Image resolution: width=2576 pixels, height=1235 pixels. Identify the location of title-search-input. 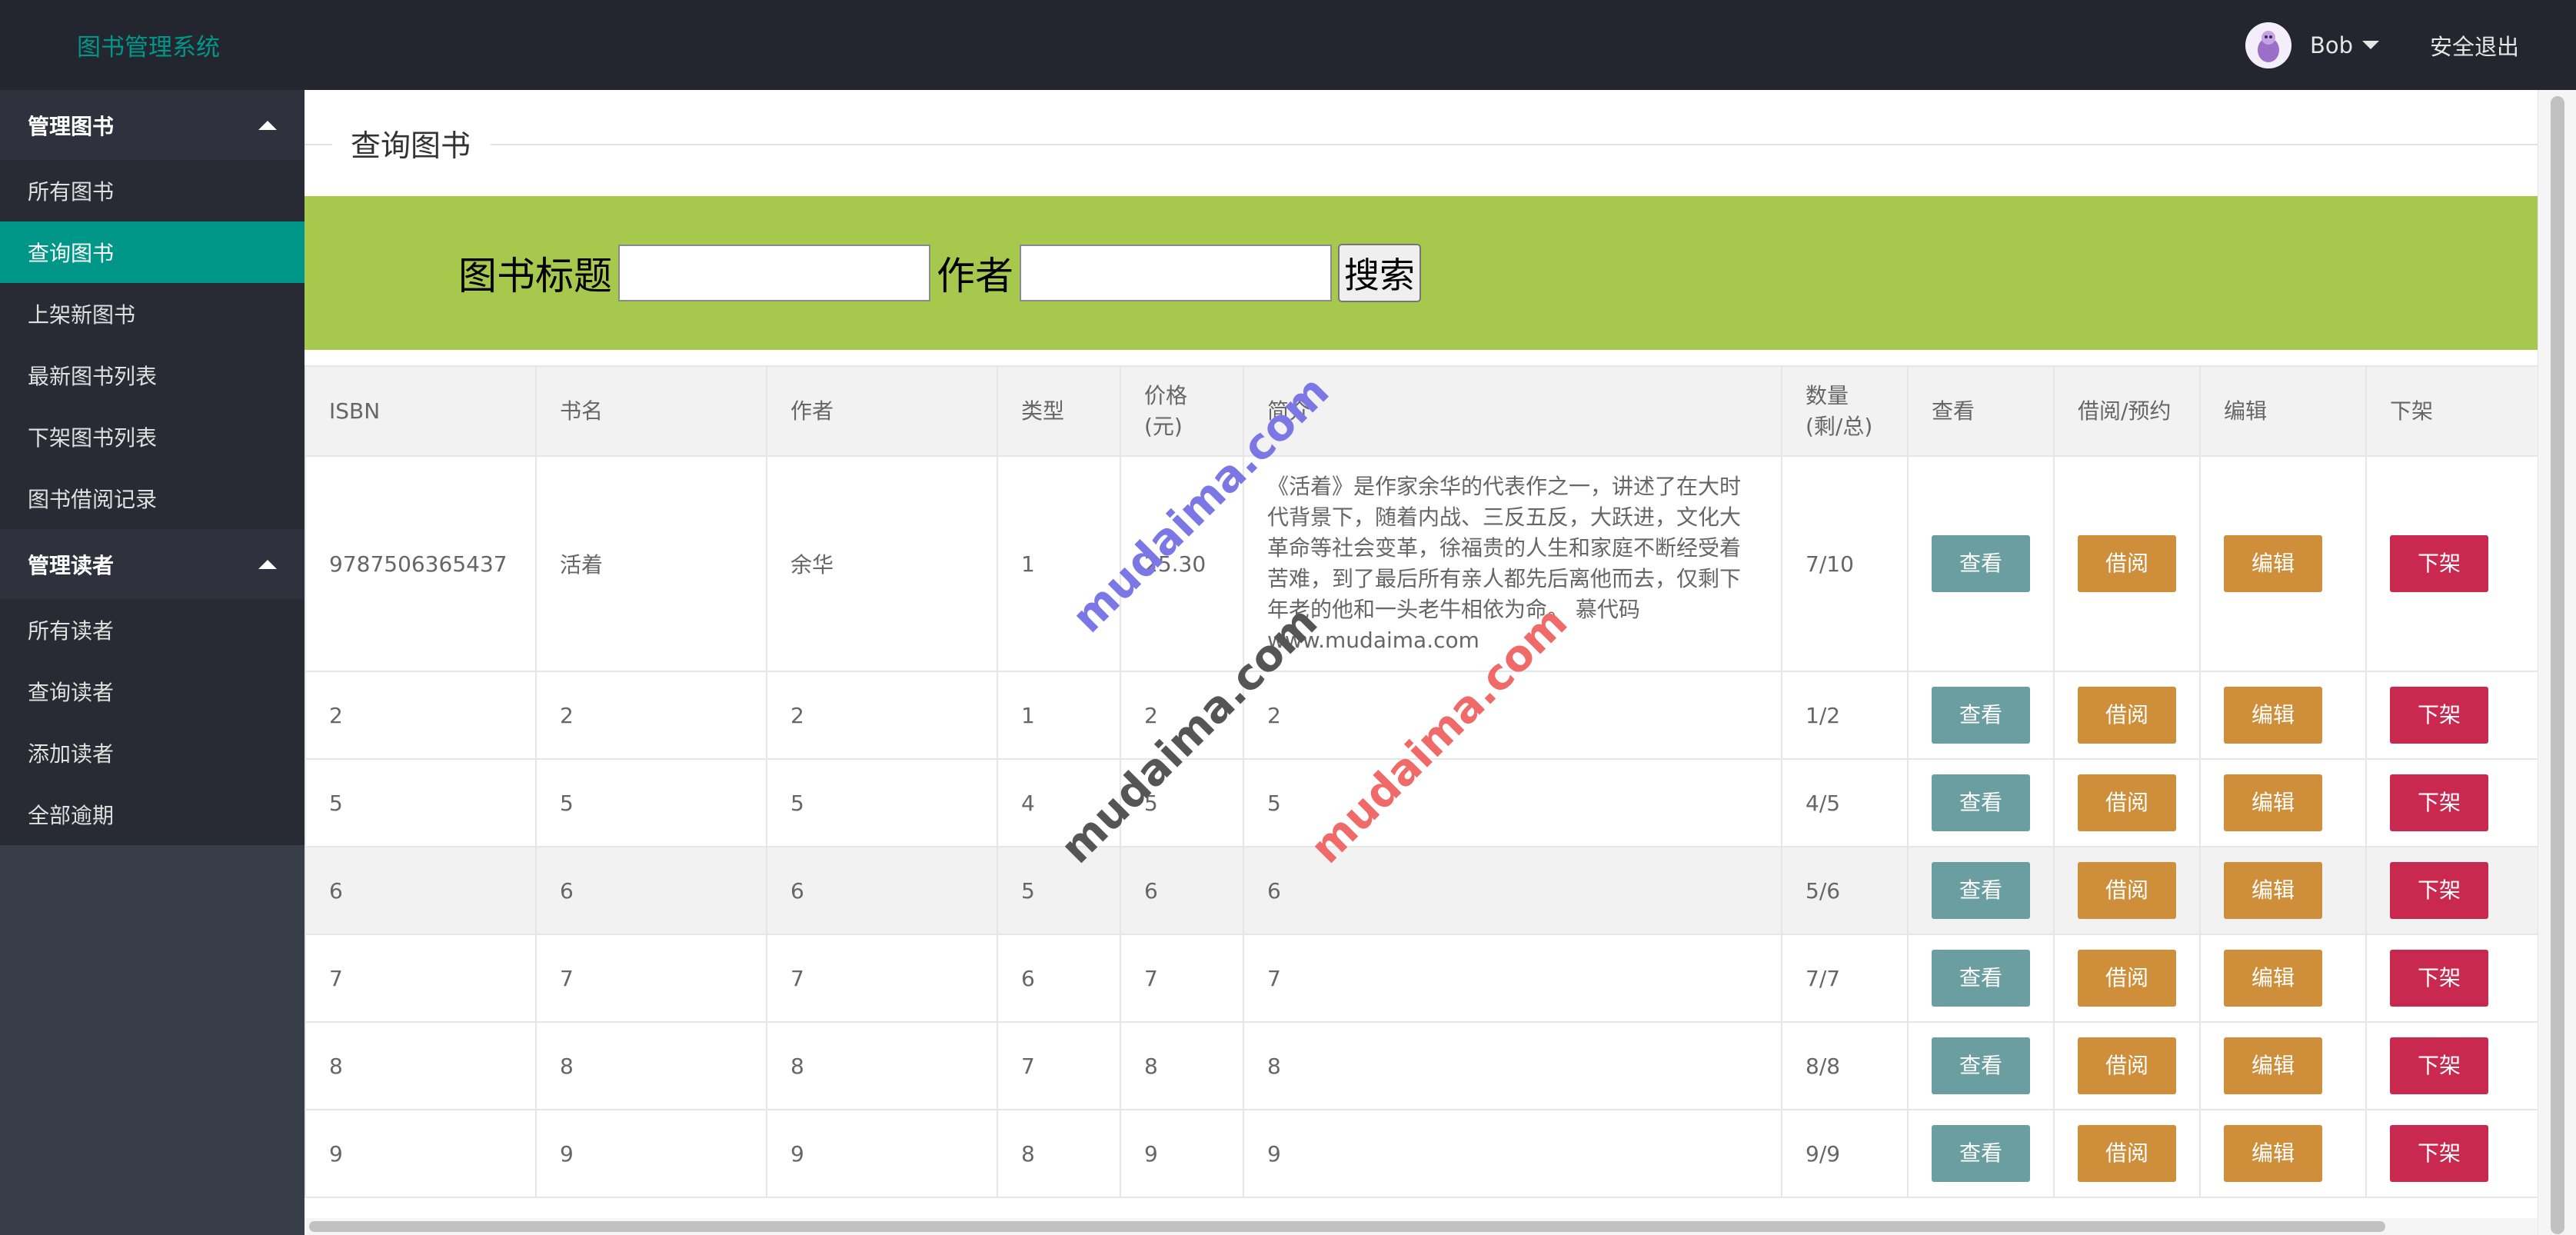
(774, 273).